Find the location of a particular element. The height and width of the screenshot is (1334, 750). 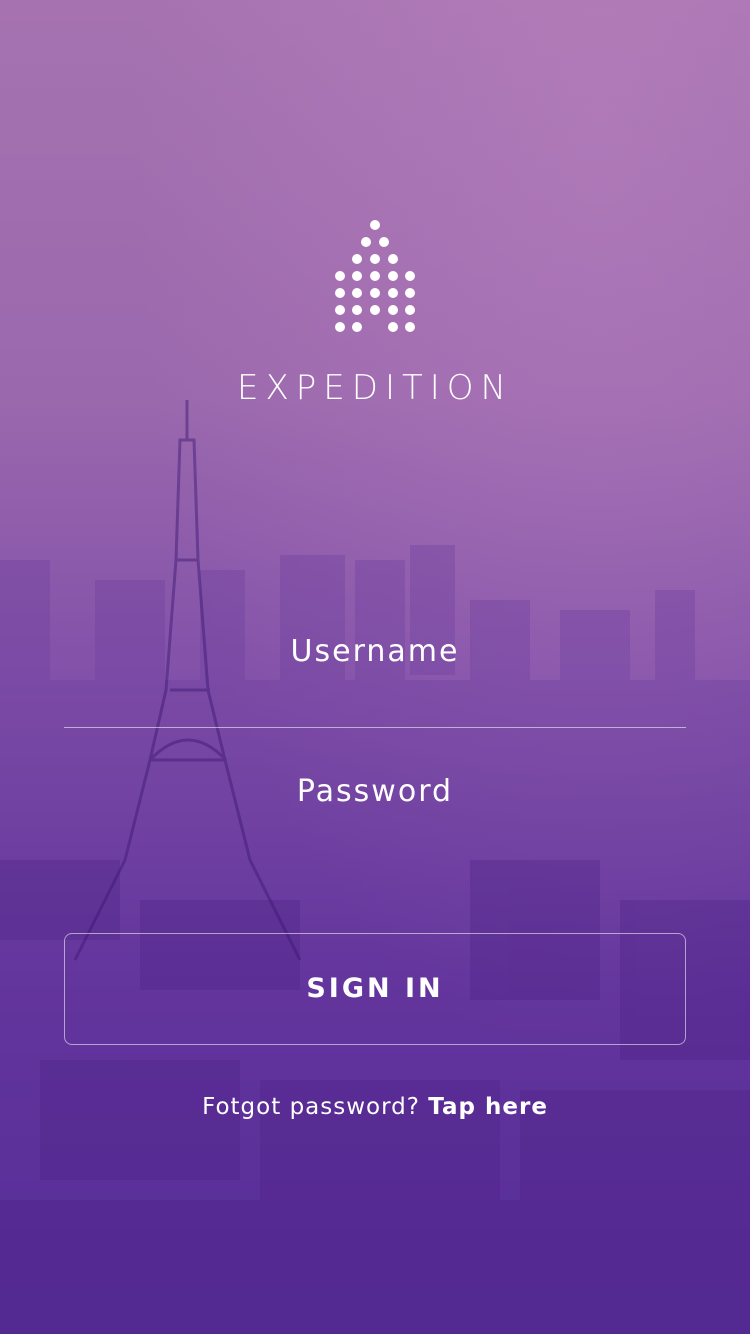

logo-container is located at coordinates (375, 278).